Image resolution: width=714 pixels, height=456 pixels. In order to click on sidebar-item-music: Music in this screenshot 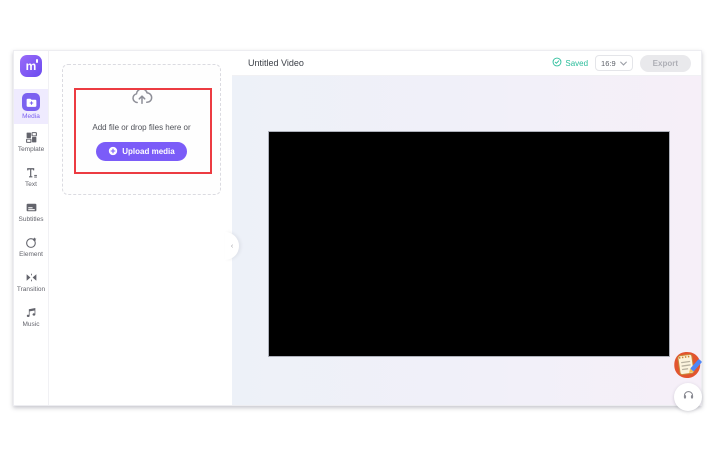, I will do `click(31, 316)`.